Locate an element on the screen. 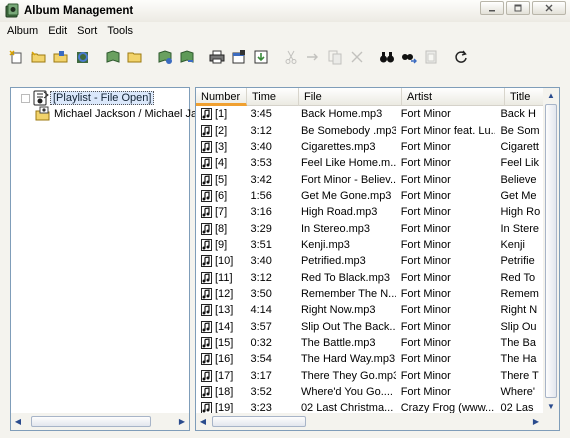 This screenshot has width=570, height=438. find-replace-icon is located at coordinates (409, 57).